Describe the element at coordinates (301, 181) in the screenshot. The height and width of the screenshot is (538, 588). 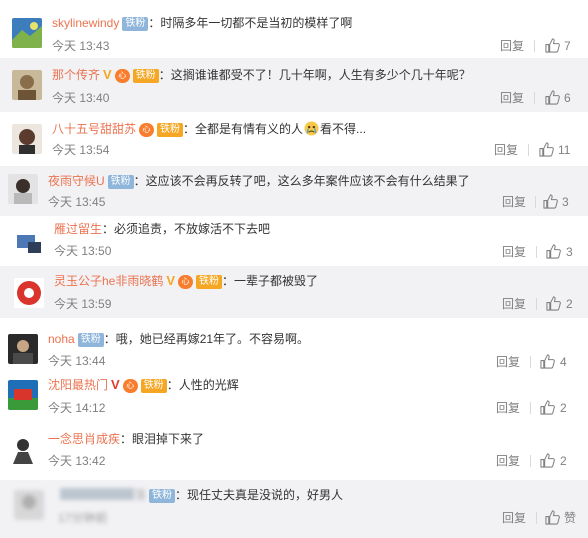
I see `comment-text: ：这应该不会再反转了吧，这么多年案件应该不会有什么结果了` at that location.